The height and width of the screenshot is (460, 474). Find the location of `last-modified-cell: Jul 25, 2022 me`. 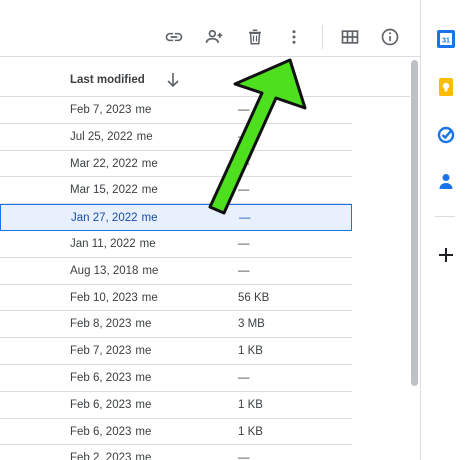

last-modified-cell: Jul 25, 2022 me is located at coordinates (111, 137).